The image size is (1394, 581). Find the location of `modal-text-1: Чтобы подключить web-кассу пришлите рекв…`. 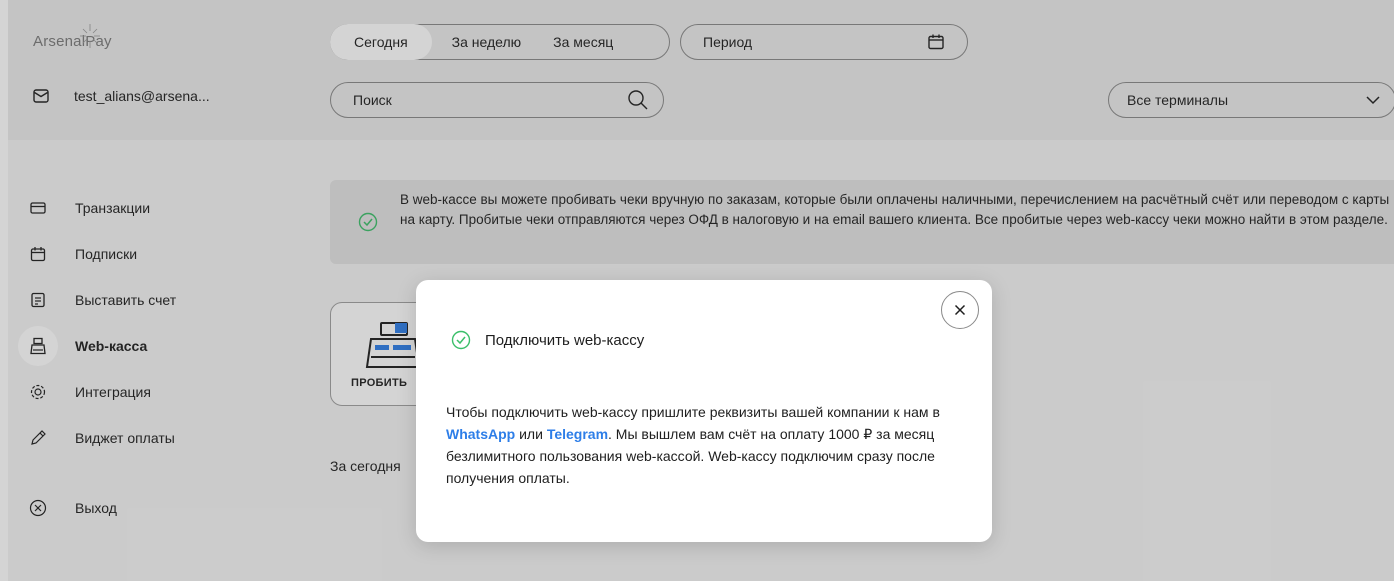

modal-text-1: Чтобы подключить web-кассу пришлите рекв… is located at coordinates (693, 412).